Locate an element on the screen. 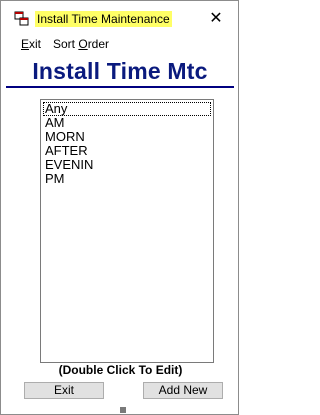 This screenshot has width=320, height=415. list-item-evenin: EVENIN is located at coordinates (127, 165).